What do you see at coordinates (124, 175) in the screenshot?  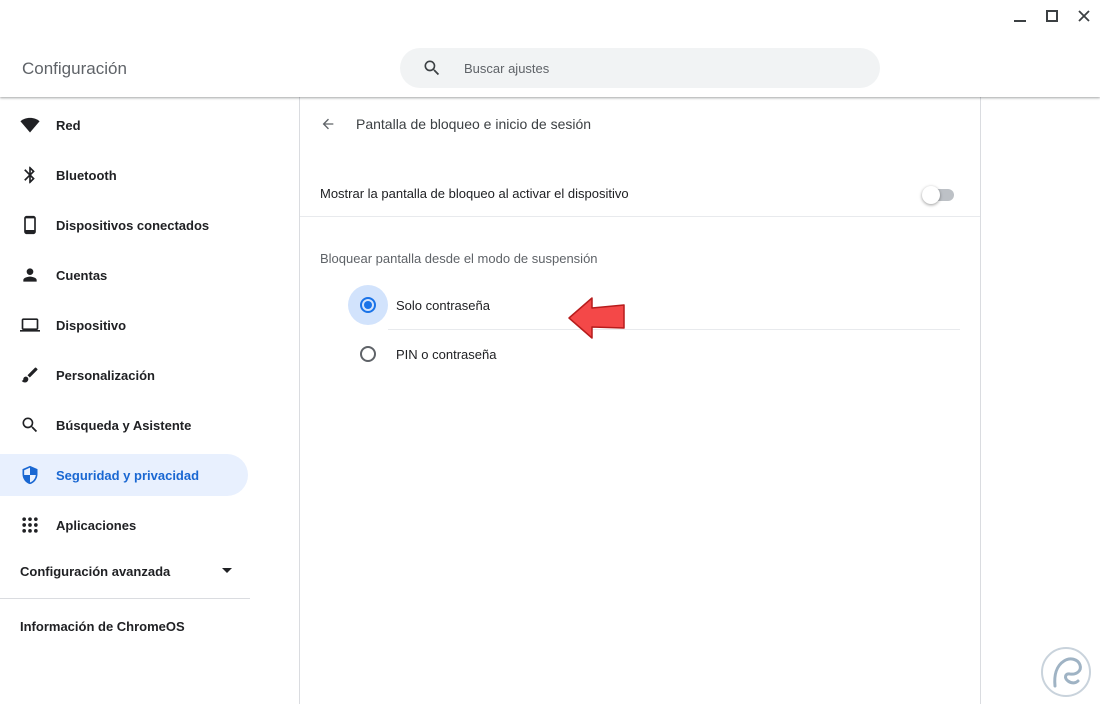 I see `sidebar-item-bluetooth: Bluetooth` at bounding box center [124, 175].